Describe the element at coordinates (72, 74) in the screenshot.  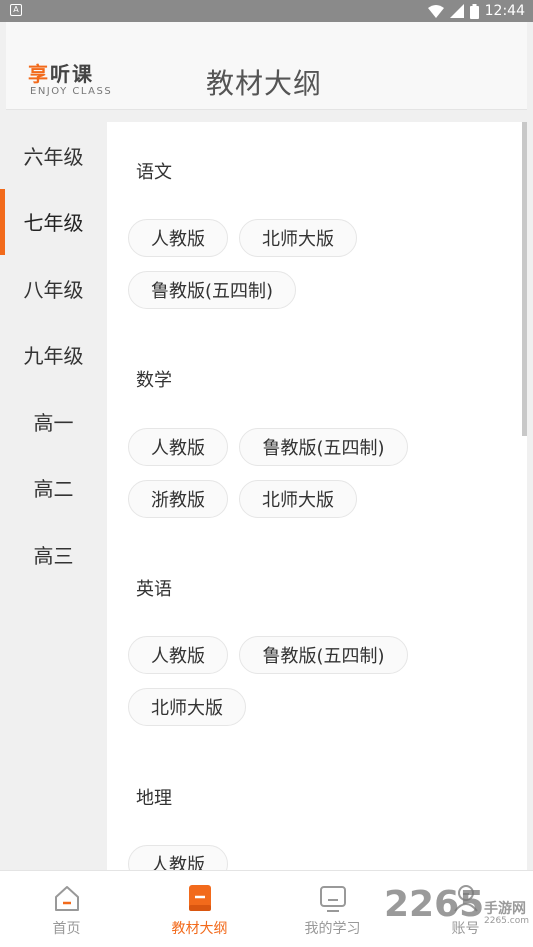
I see `logo-text: 听课` at that location.